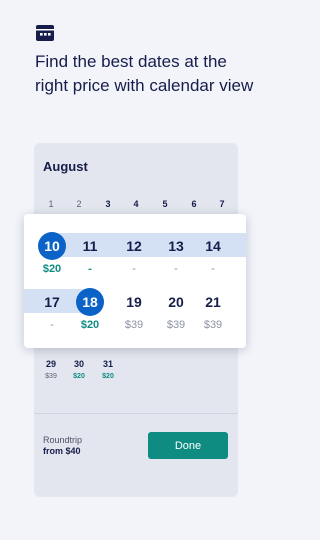  I want to click on day-cell-10: 10 $20, so click(52, 257).